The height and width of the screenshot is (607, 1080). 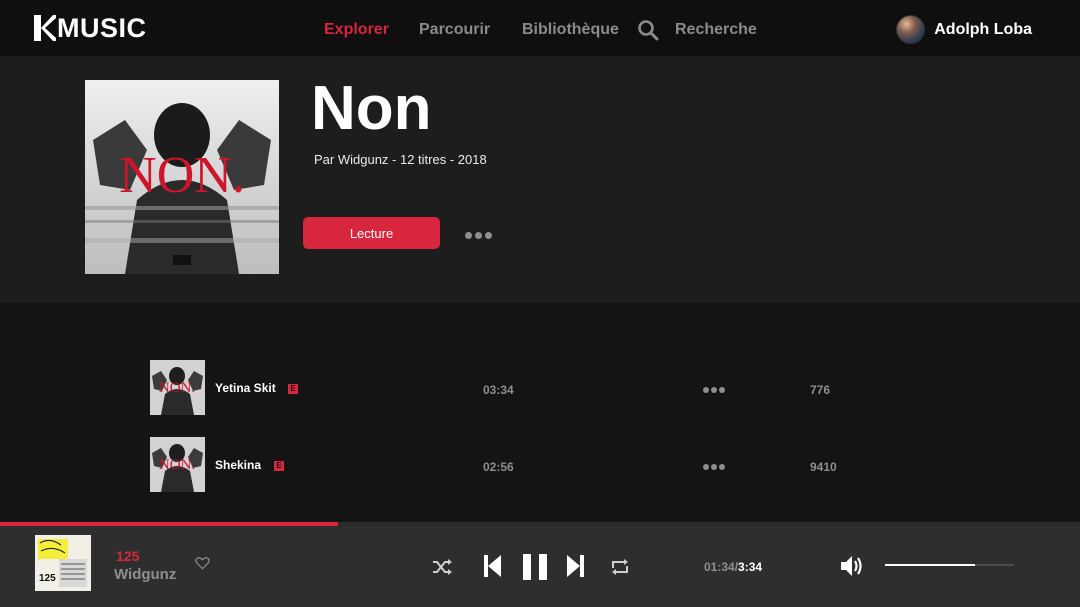 I want to click on volume-icon, so click(x=852, y=566).